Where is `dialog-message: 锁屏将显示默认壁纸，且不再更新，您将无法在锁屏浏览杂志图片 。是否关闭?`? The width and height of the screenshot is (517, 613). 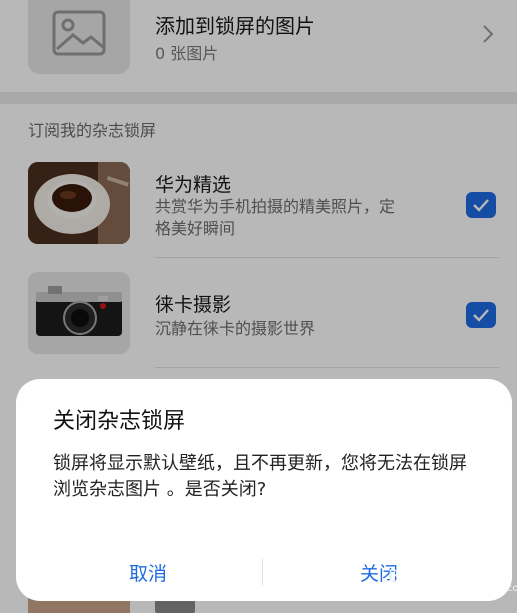
dialog-message: 锁屏将显示默认壁纸，且不再更新，您将无法在锁屏浏览杂志图片 。是否关闭? is located at coordinates (260, 476).